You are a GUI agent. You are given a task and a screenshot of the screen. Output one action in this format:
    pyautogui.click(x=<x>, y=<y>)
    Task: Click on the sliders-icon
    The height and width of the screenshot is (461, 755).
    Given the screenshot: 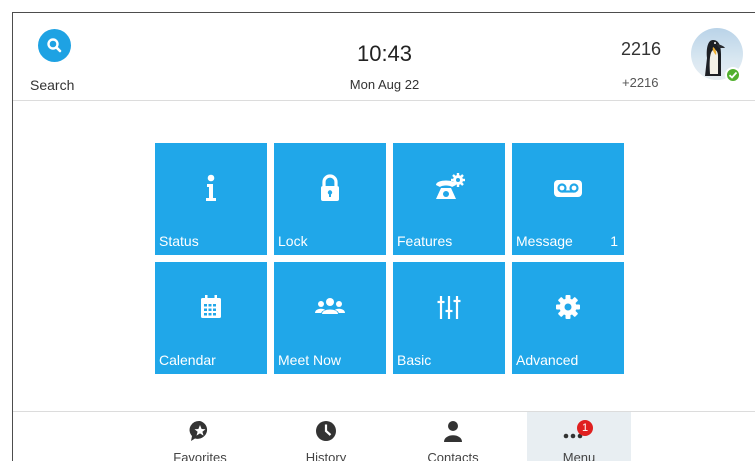 What is the action you would take?
    pyautogui.click(x=449, y=307)
    